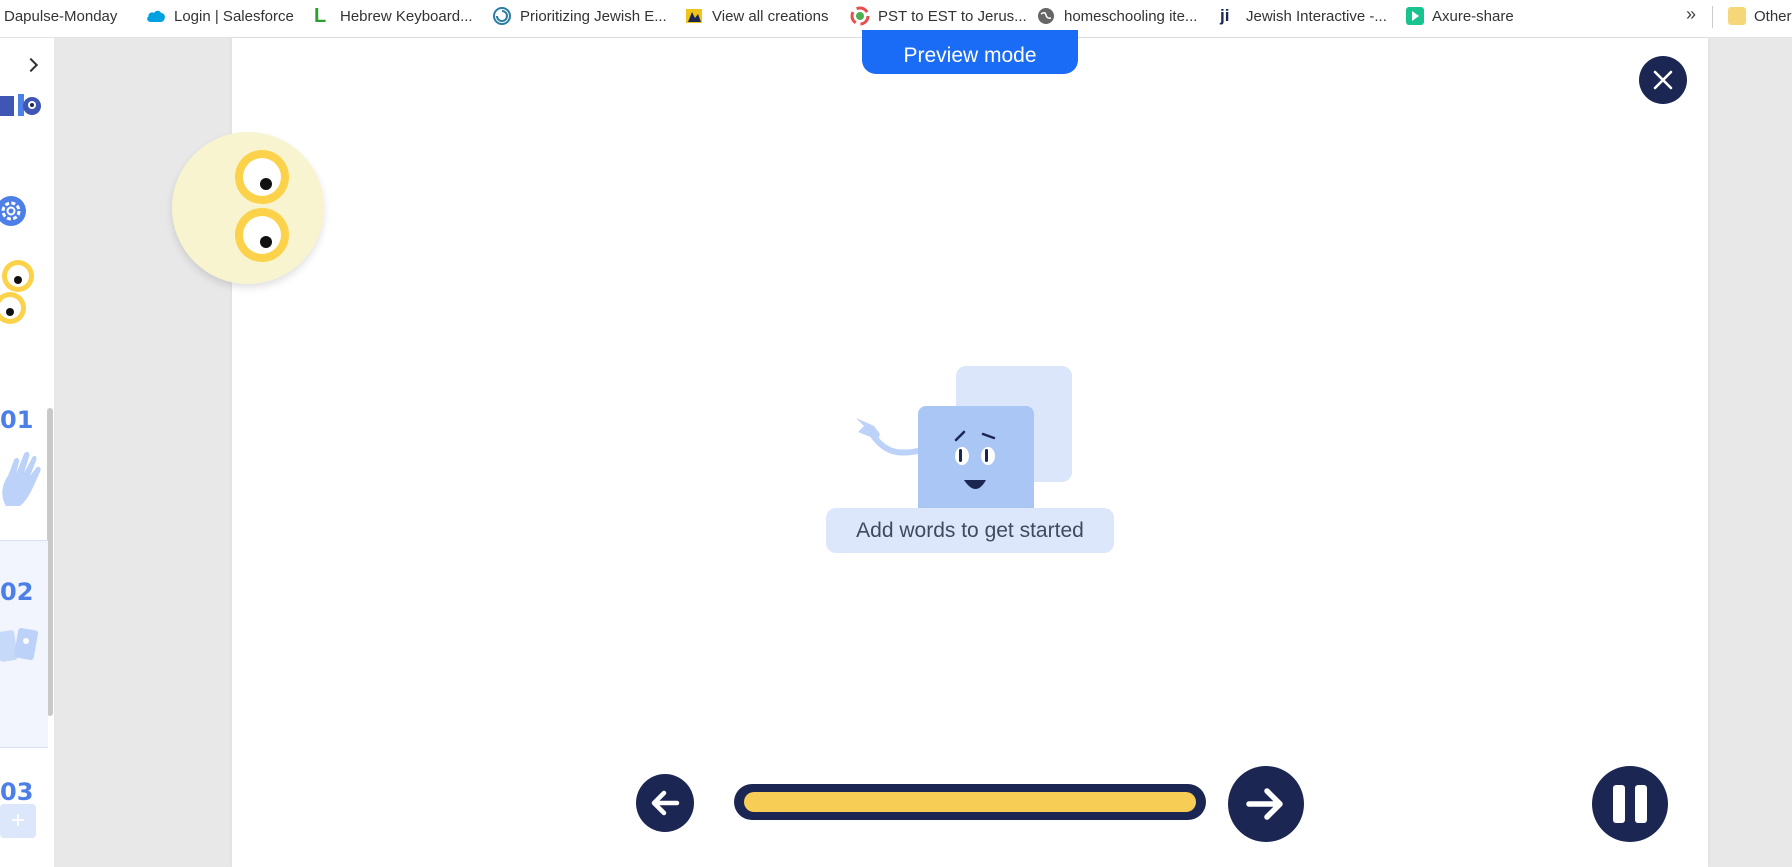 The width and height of the screenshot is (1792, 867). What do you see at coordinates (31, 65) in the screenshot?
I see `chevron-right-icon` at bounding box center [31, 65].